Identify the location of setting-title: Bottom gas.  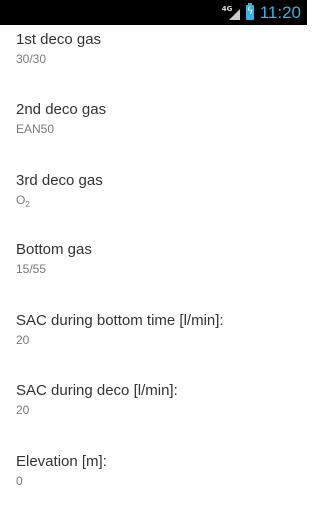
(54, 249).